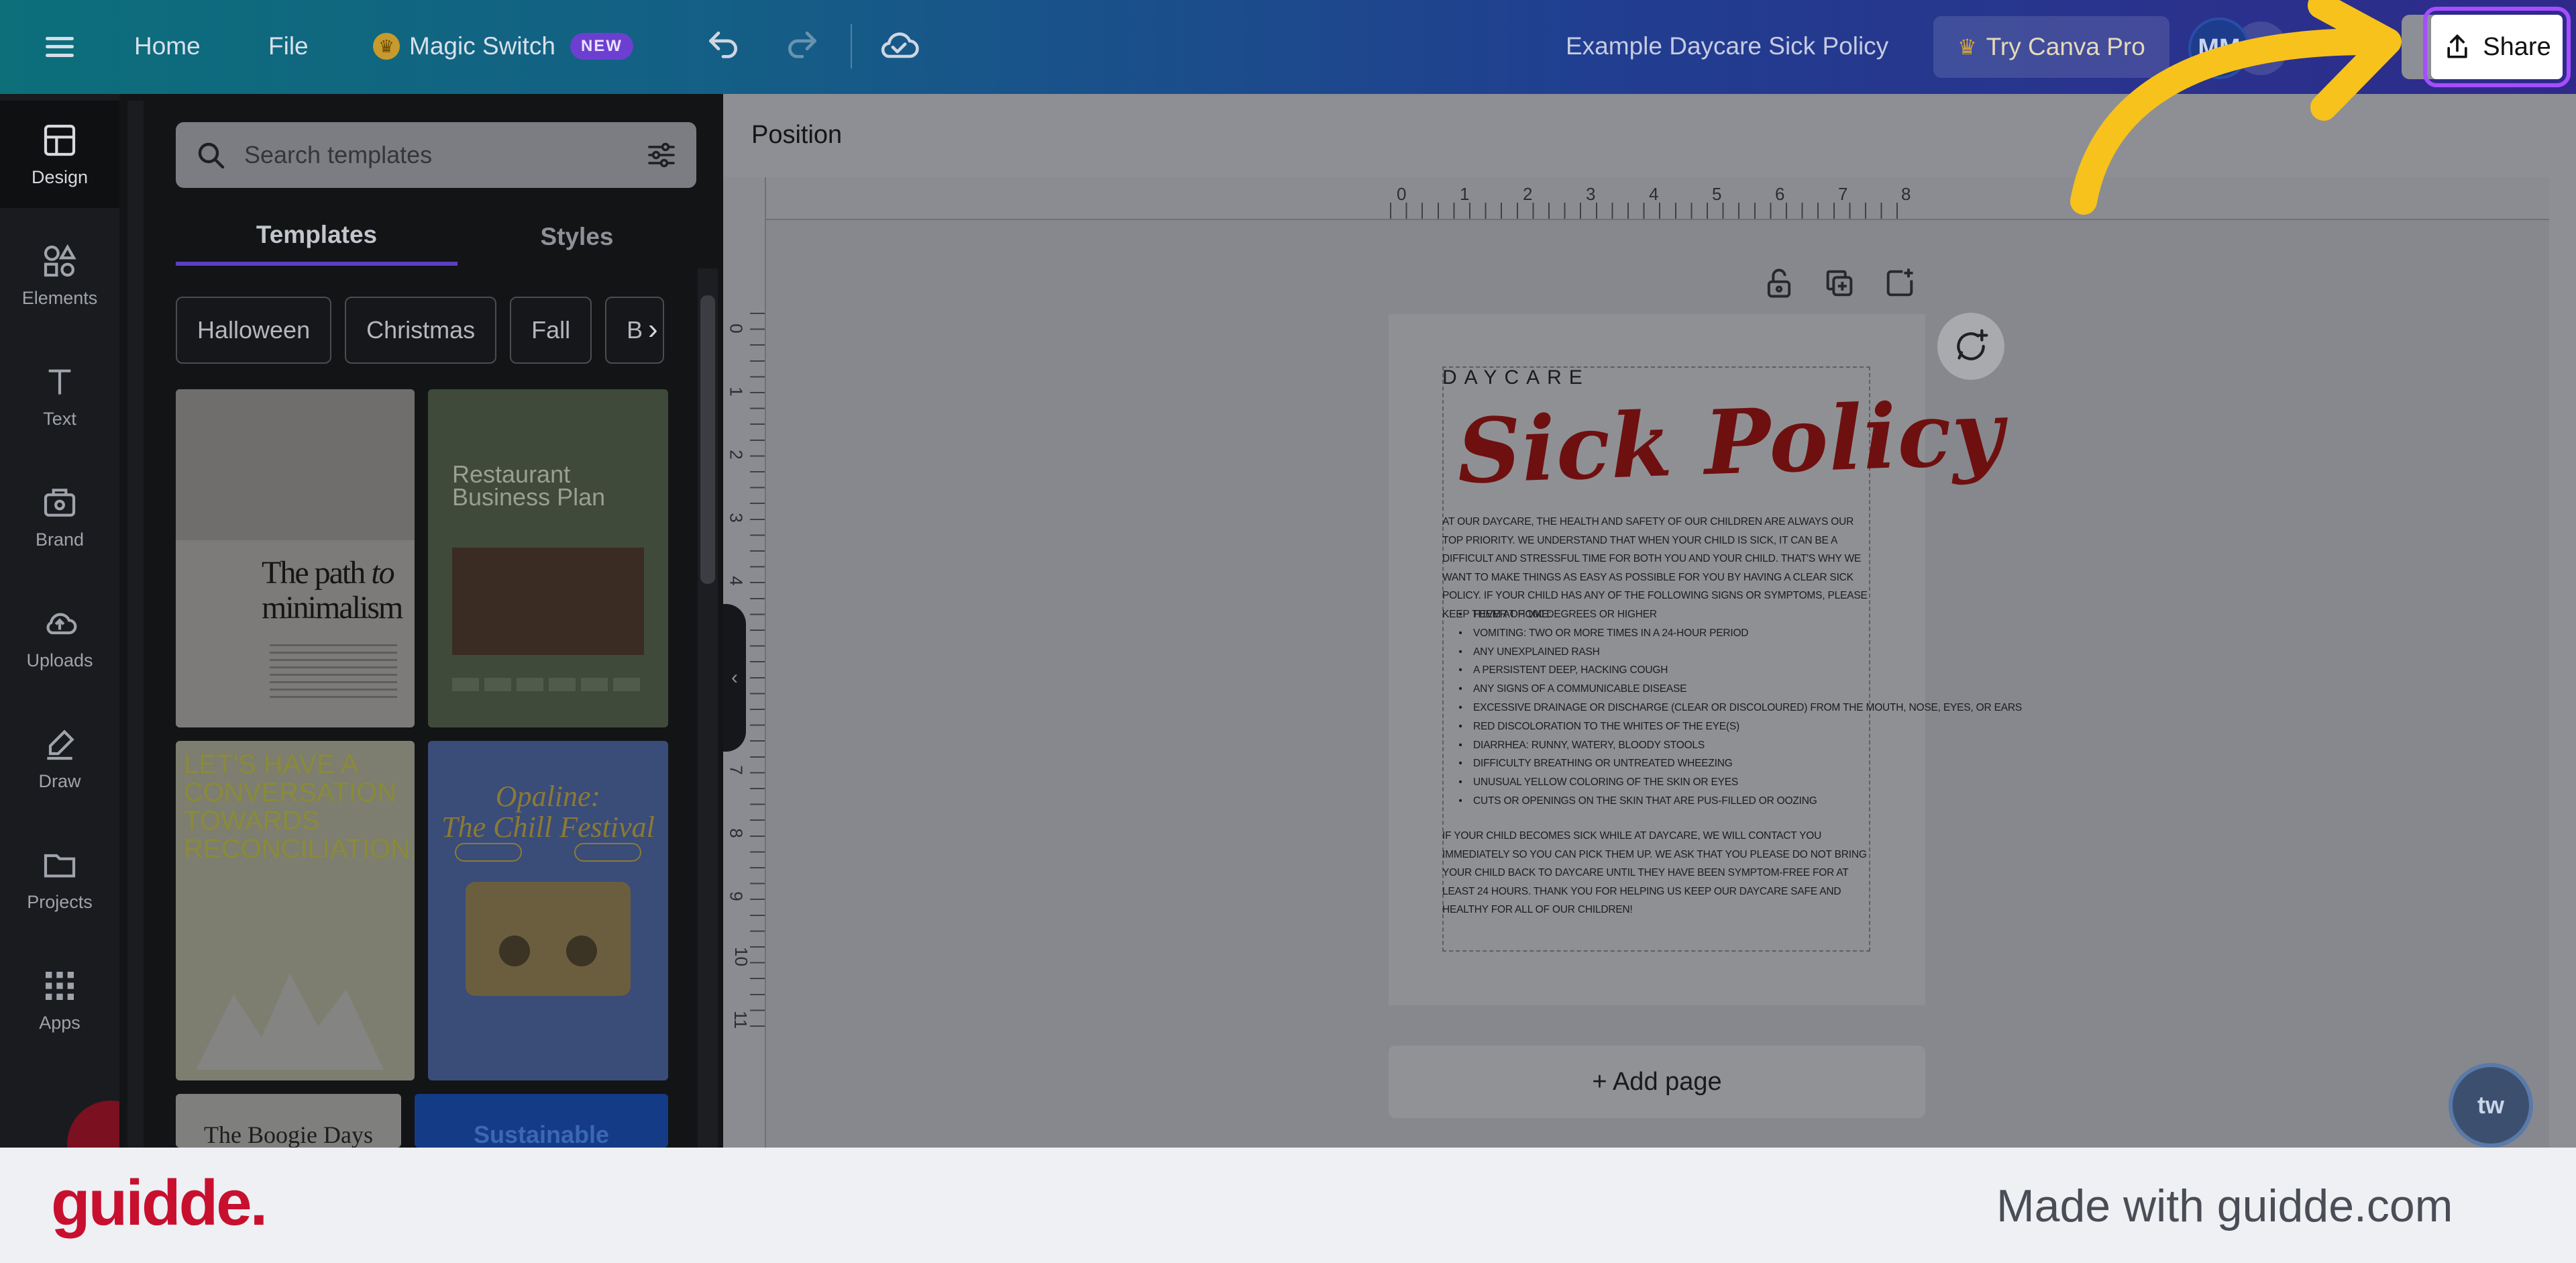 This screenshot has width=2576, height=1263. What do you see at coordinates (60, 140) in the screenshot?
I see `design-icon` at bounding box center [60, 140].